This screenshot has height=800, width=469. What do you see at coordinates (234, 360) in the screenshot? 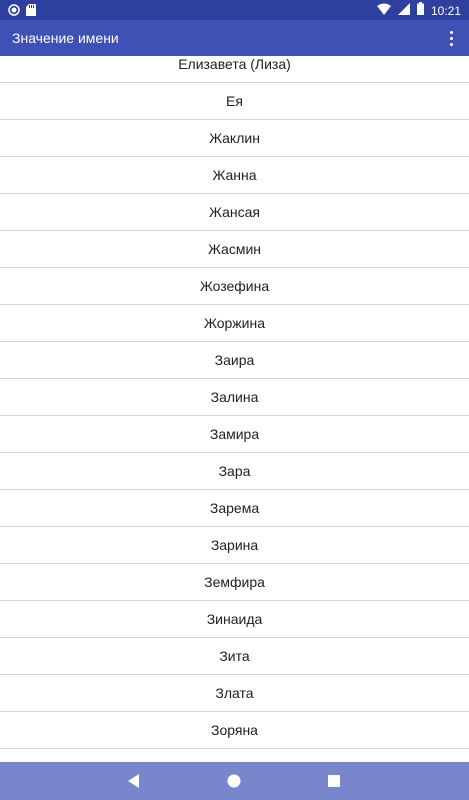
I see `list-item: Заира` at bounding box center [234, 360].